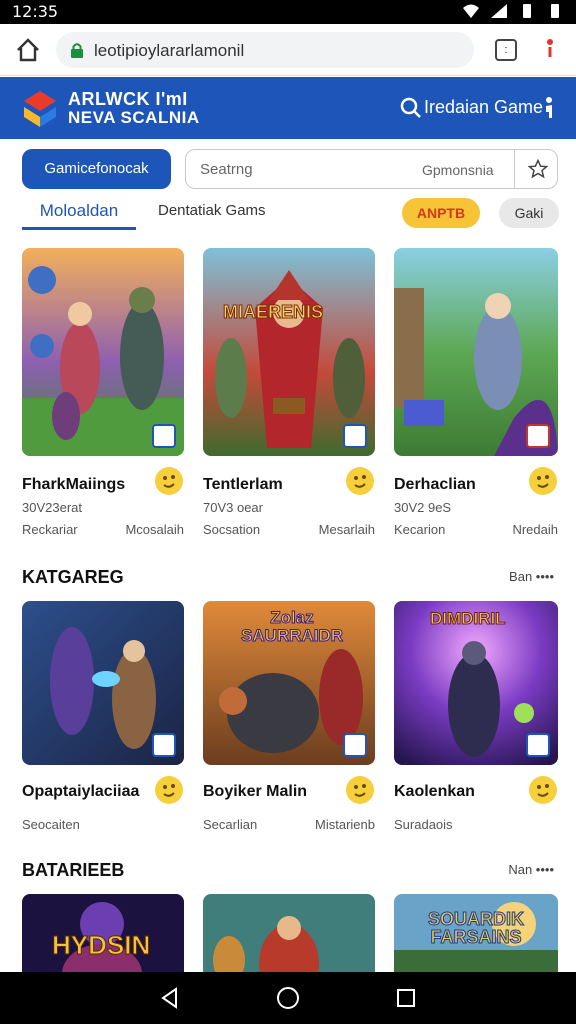  What do you see at coordinates (458, 170) in the screenshot?
I see `search-category-select: Gpmonsnia` at bounding box center [458, 170].